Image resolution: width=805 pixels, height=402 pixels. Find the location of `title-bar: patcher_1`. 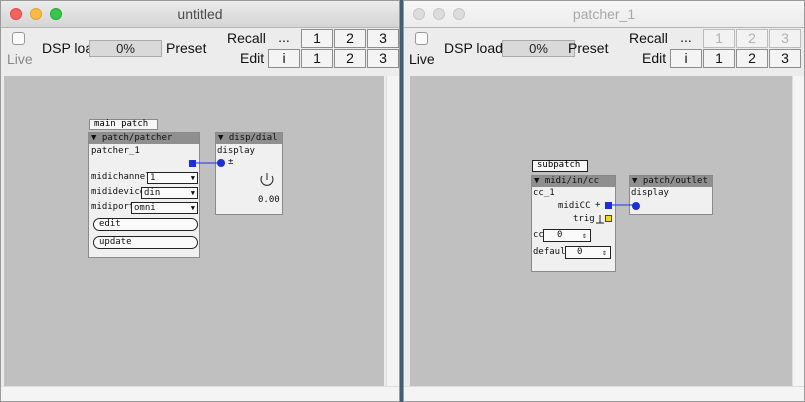

title-bar: patcher_1 is located at coordinates (604, 14).